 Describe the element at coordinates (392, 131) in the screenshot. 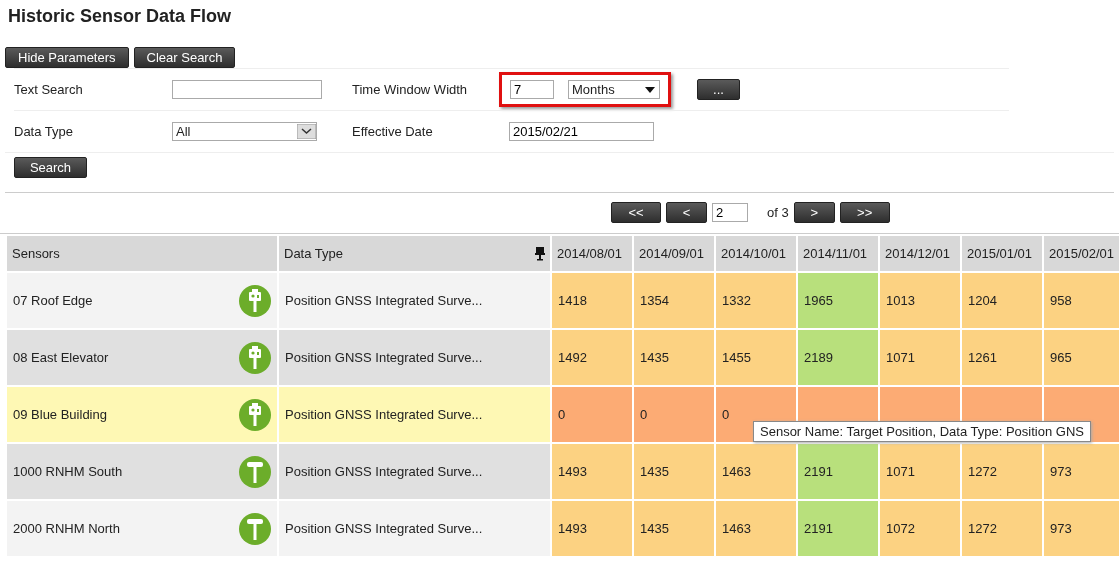

I see `field-label: Effective Date` at that location.